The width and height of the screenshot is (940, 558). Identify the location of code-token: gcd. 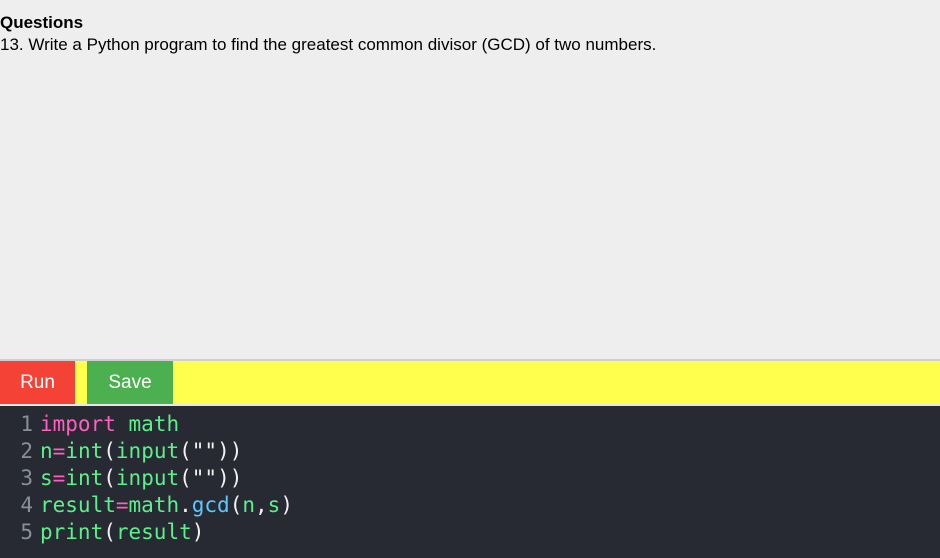
(210, 505).